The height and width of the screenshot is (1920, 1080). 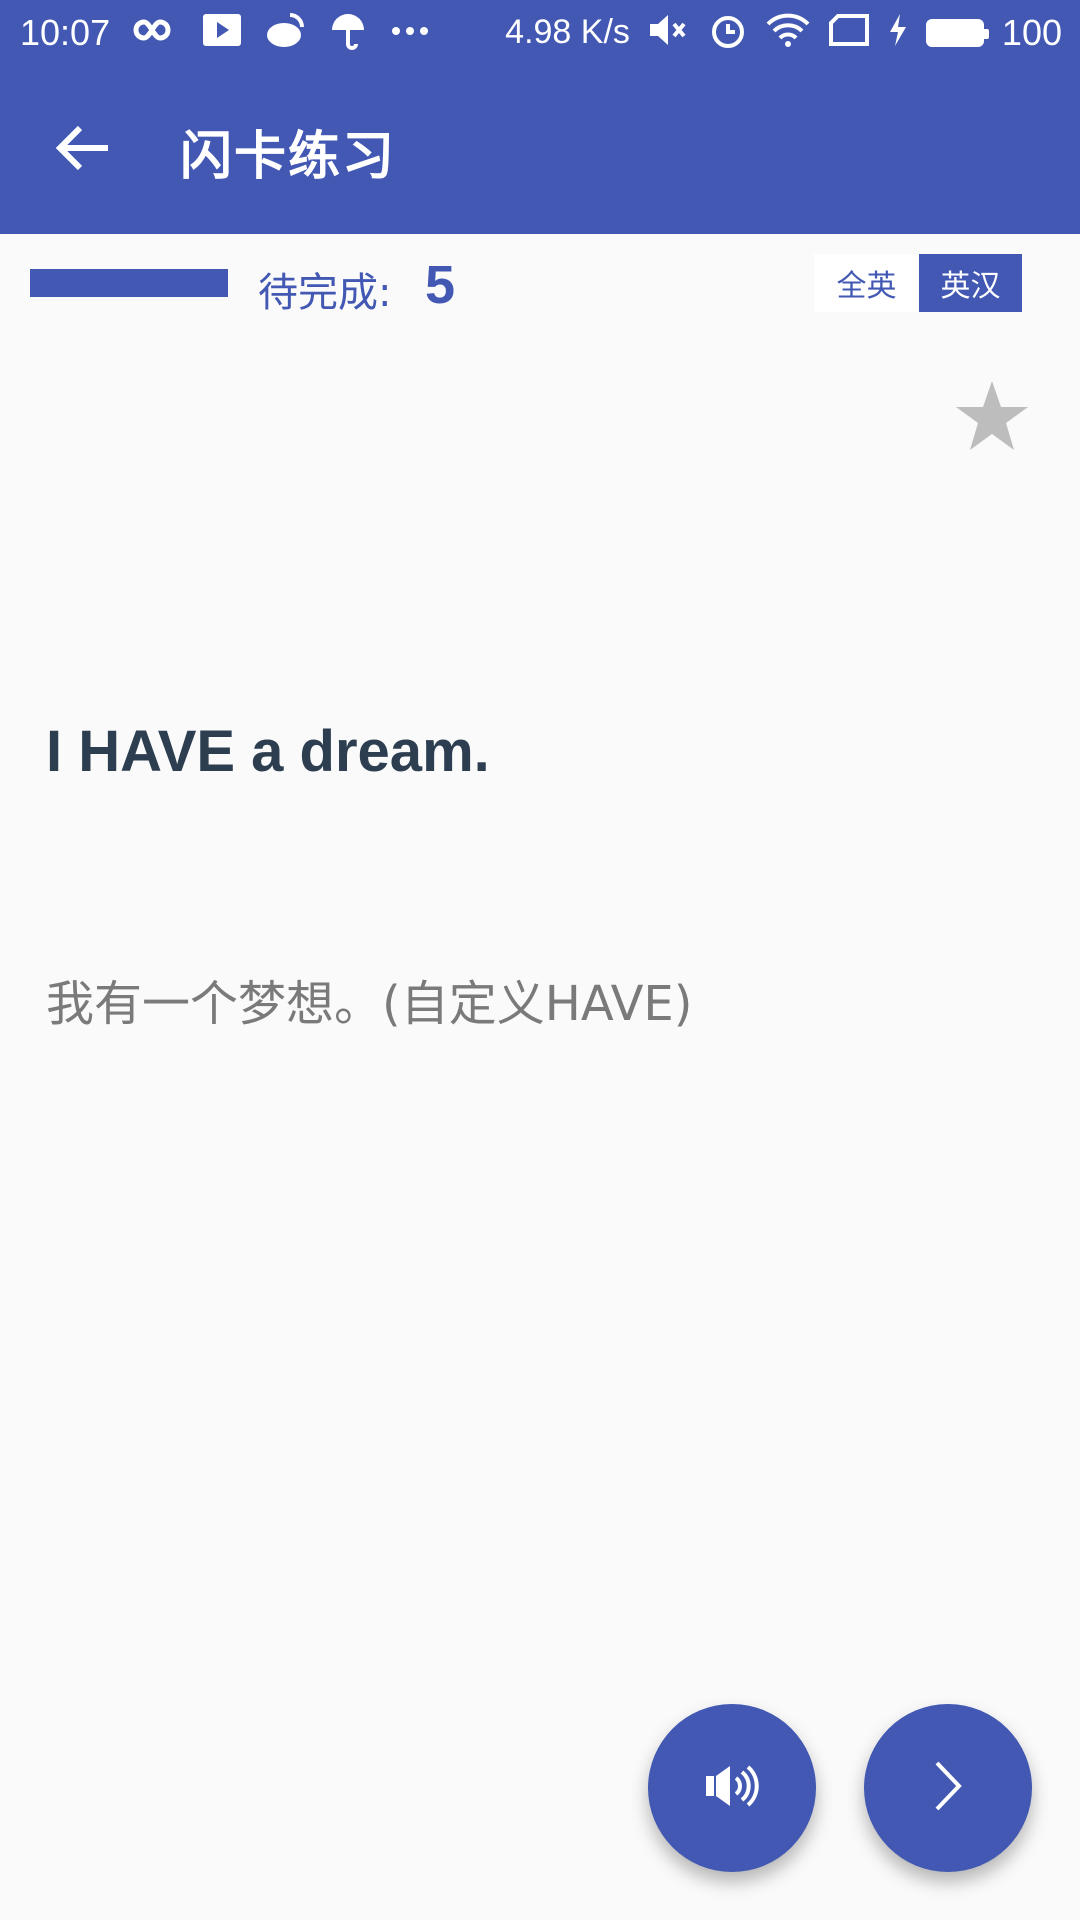 What do you see at coordinates (669, 32) in the screenshot?
I see `mute-icon` at bounding box center [669, 32].